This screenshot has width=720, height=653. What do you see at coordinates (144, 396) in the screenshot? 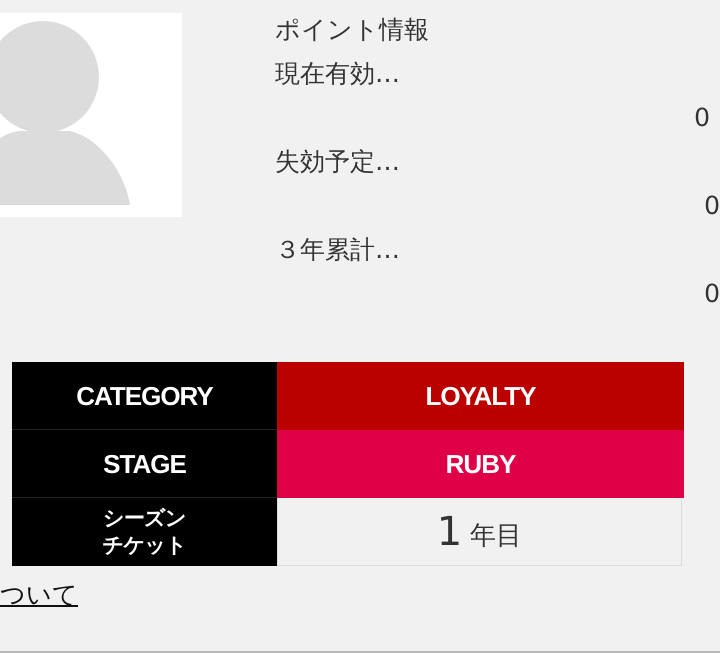
I see `status-label: CATEGORY` at bounding box center [144, 396].